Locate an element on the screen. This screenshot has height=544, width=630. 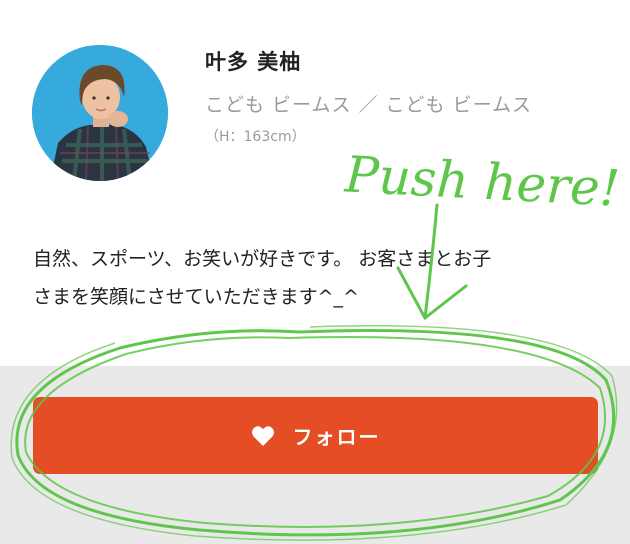
follow-button: フォロー is located at coordinates (315, 435).